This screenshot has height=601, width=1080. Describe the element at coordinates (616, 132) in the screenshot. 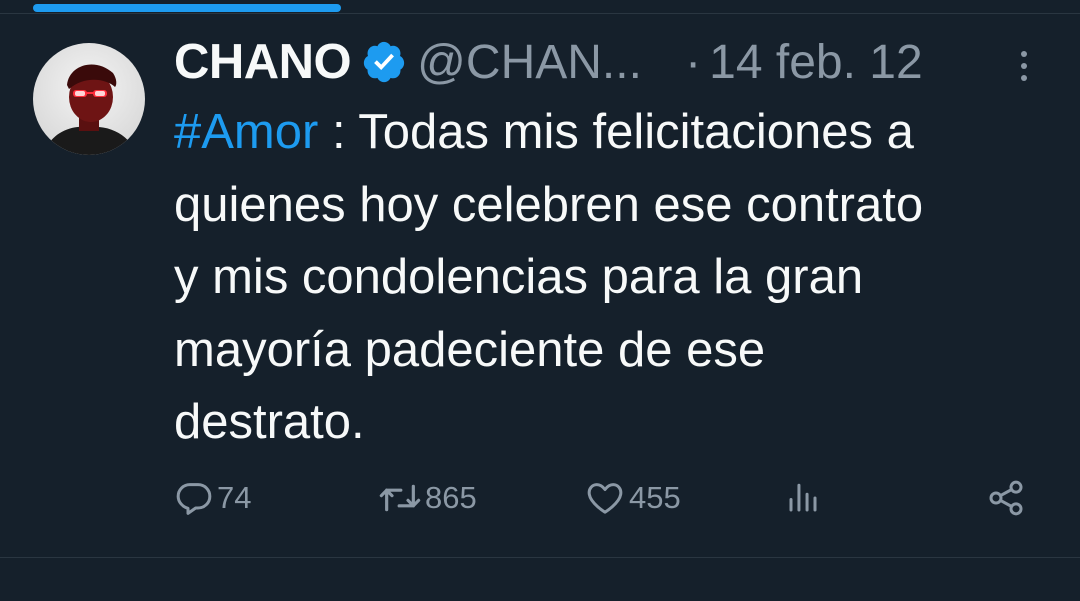

I see `tweet-text-segment: : Todas mis felicitaciones a` at that location.